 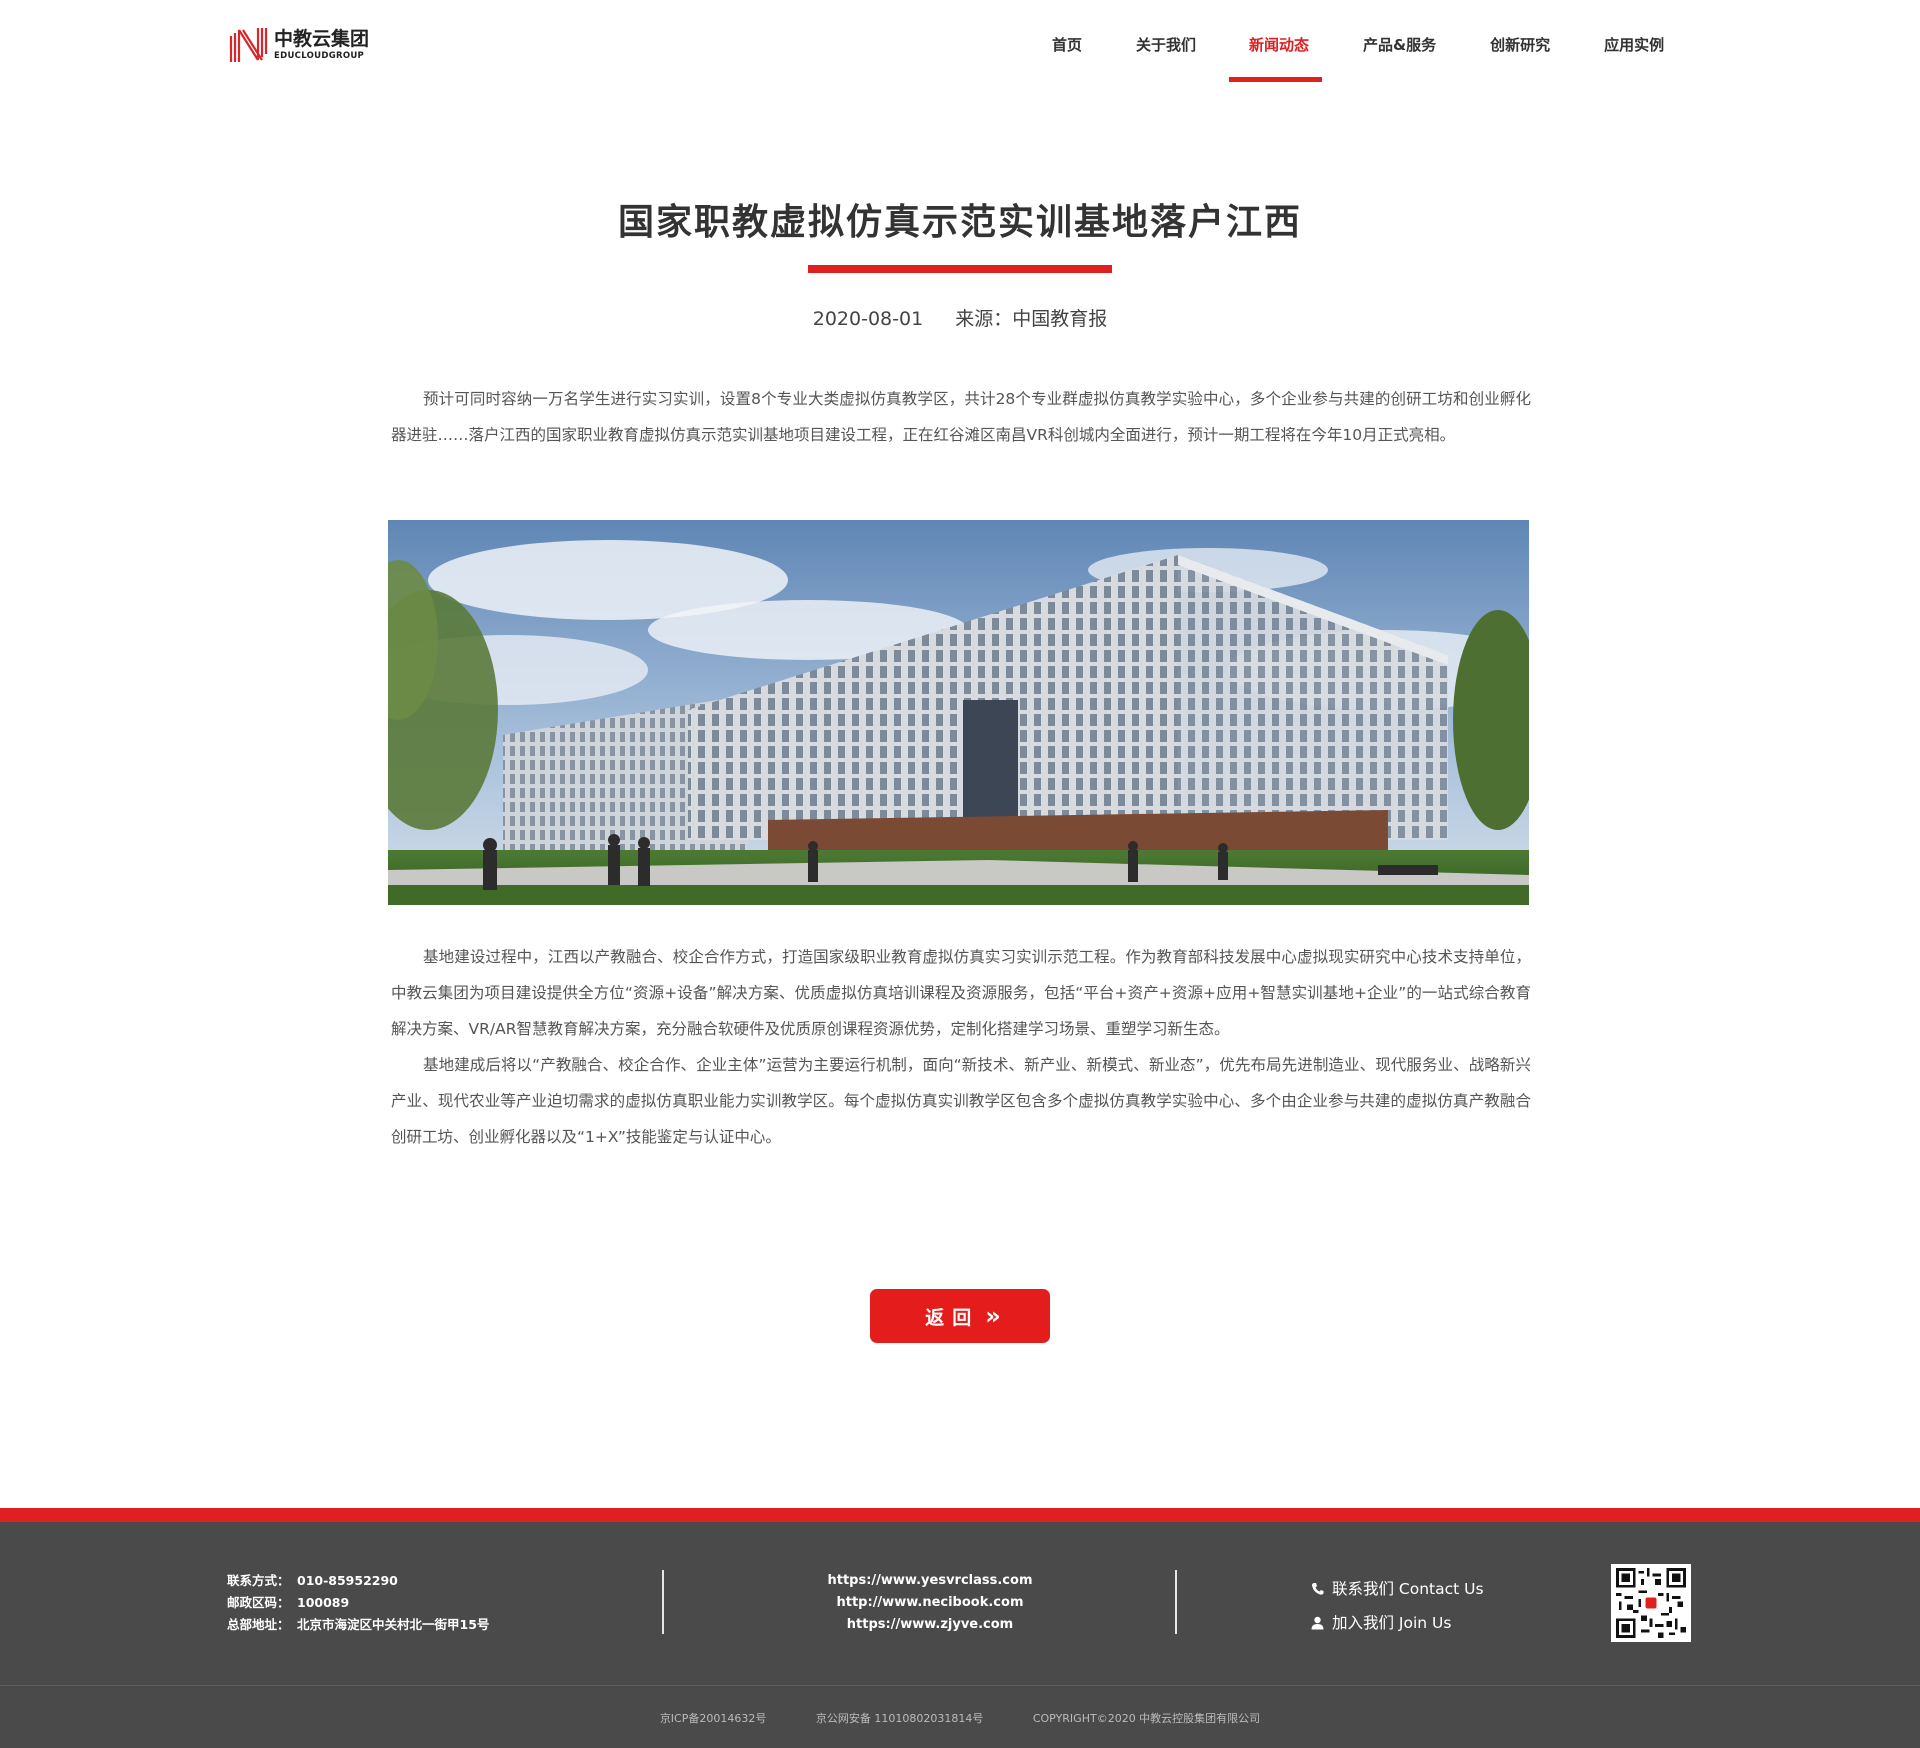 I want to click on brand-name-cn: 中教云集团, so click(x=322, y=38).